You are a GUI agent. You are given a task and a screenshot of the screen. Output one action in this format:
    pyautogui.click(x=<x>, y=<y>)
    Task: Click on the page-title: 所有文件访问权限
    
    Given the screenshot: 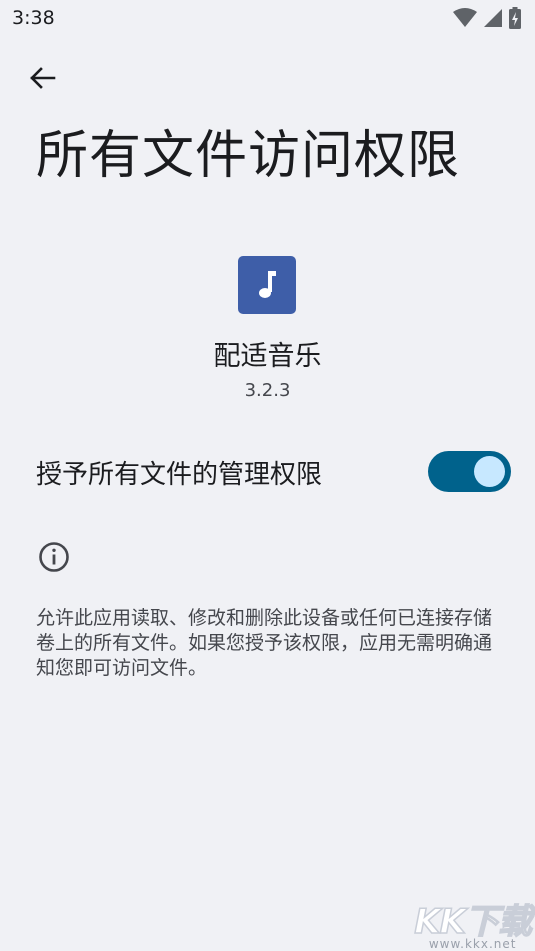 What is the action you would take?
    pyautogui.click(x=248, y=156)
    